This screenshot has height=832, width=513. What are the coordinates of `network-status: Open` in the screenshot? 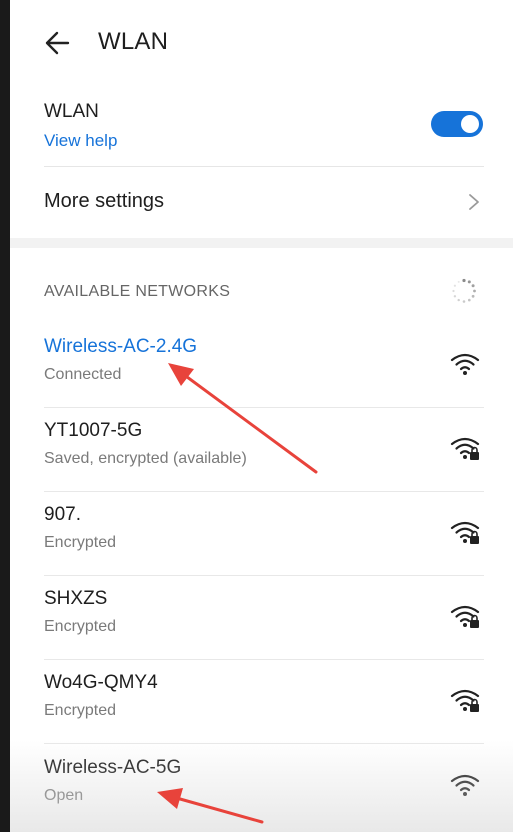 It's located at (64, 795).